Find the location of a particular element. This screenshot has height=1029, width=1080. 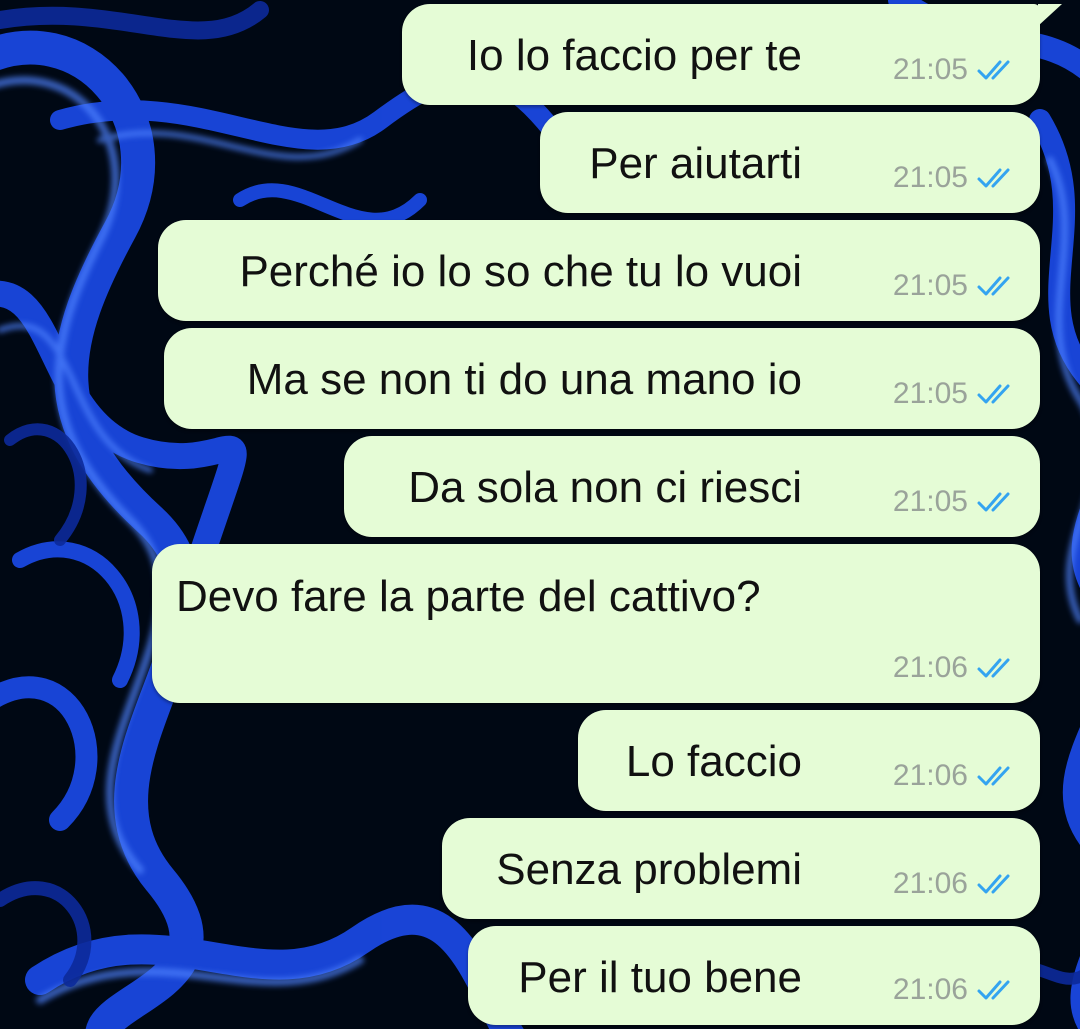

message-text: Per il tuo bene is located at coordinates (660, 977).